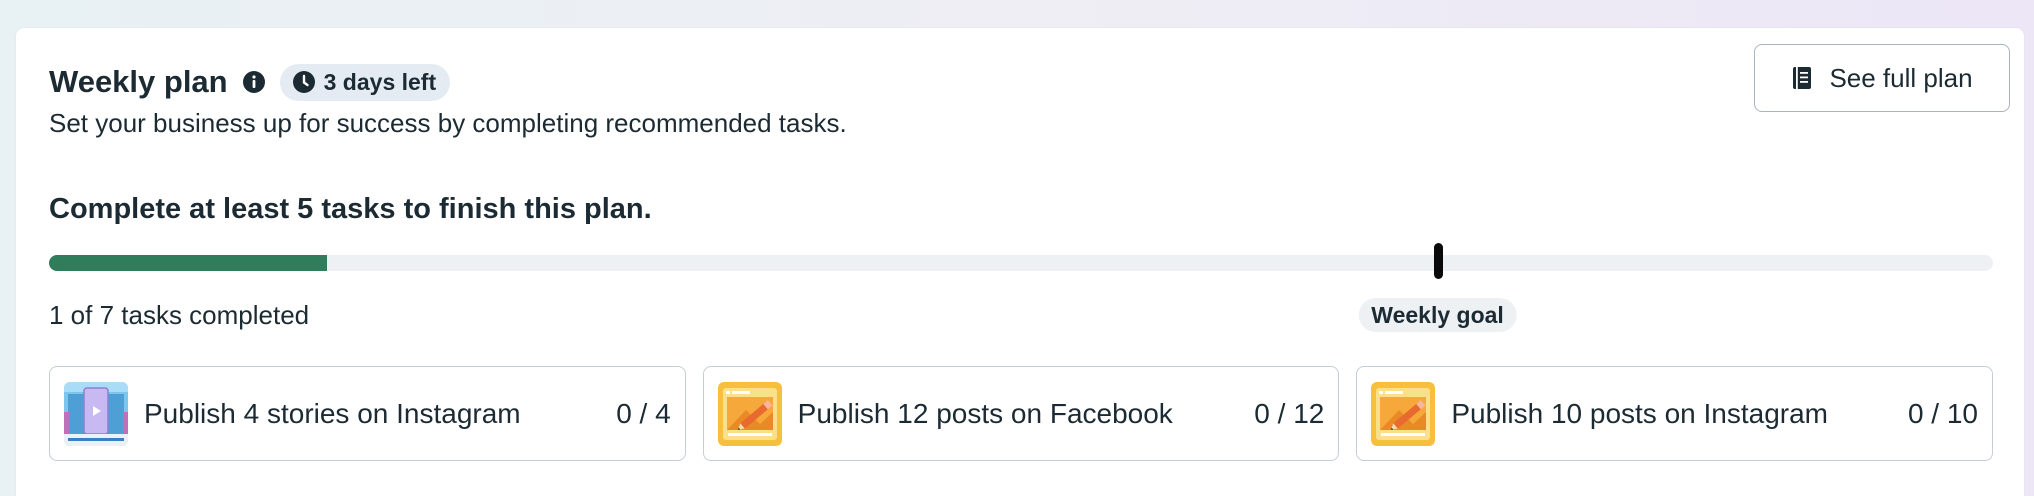 The width and height of the screenshot is (2034, 496). I want to click on progress-bar-fill, so click(188, 263).